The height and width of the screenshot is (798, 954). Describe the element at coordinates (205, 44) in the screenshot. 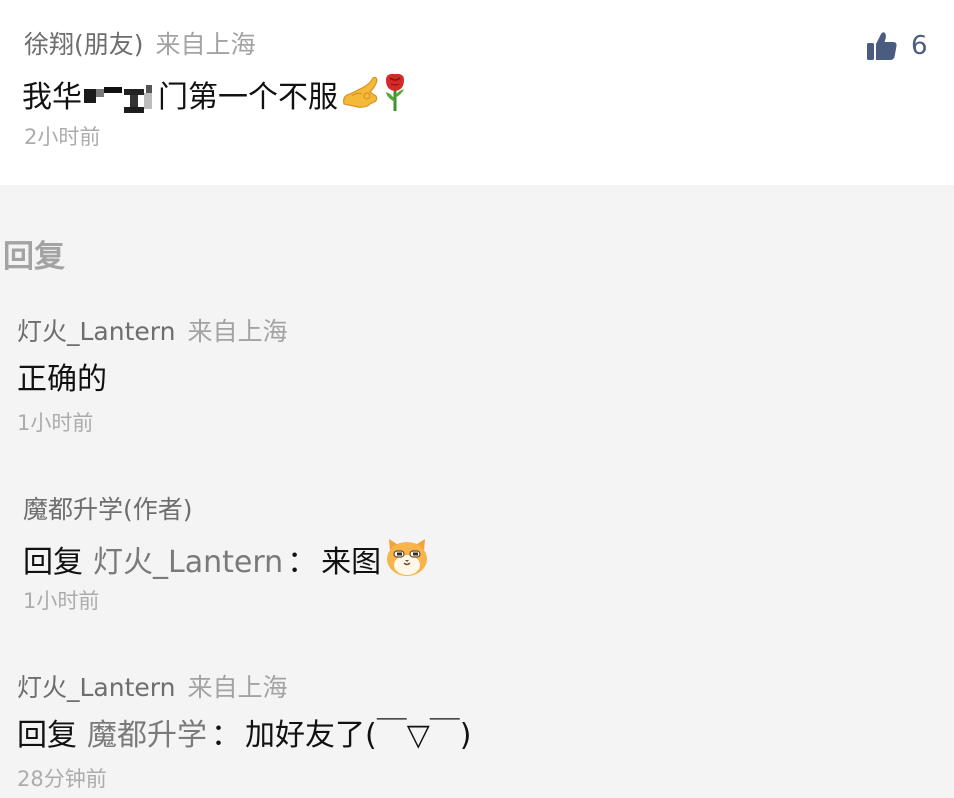

I see `comment-location: 来自上海` at that location.